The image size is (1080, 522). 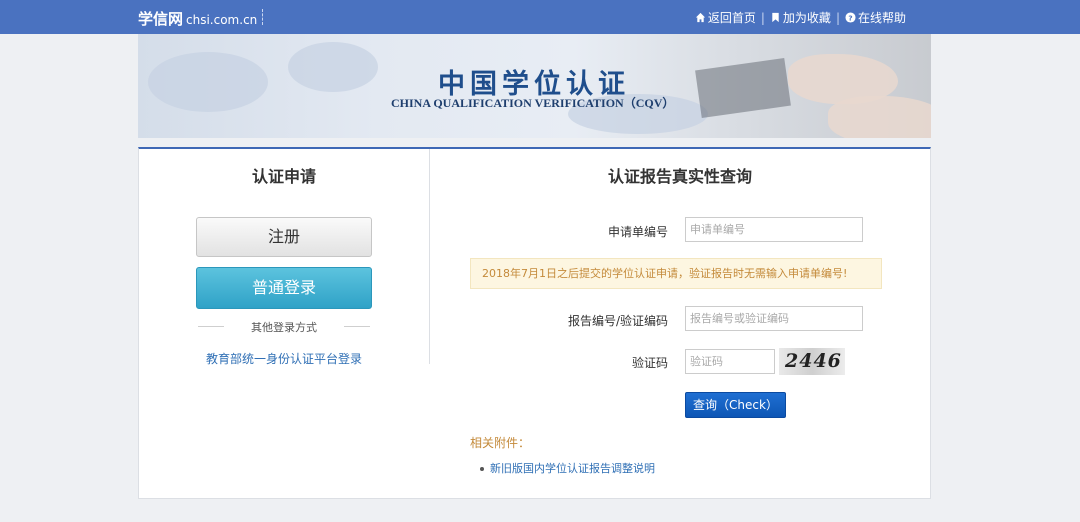 I want to click on home-link-label: 返回首页, so click(x=731, y=18).